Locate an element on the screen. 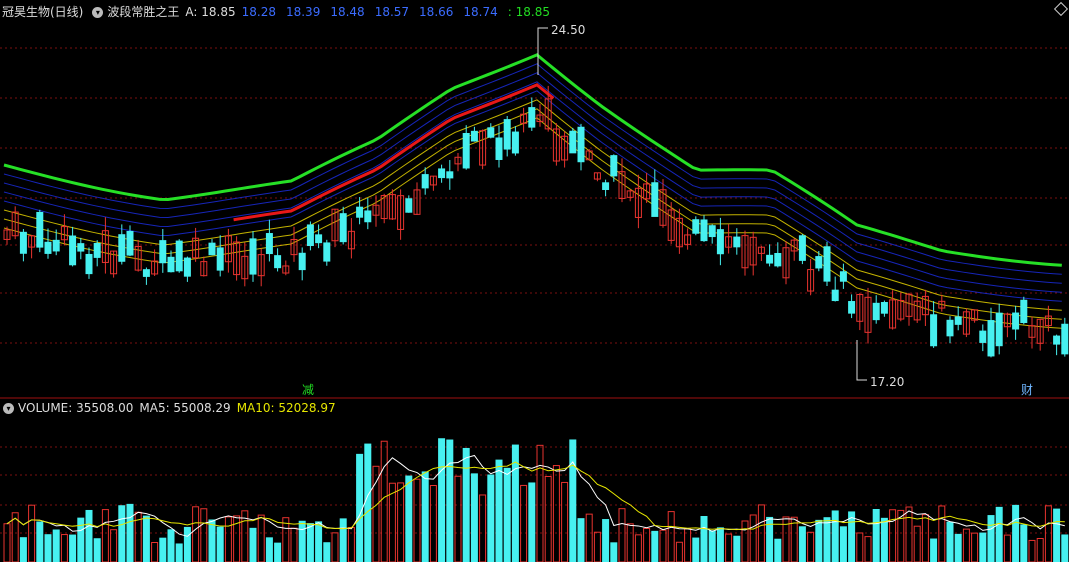 Image resolution: width=1069 pixels, height=562 pixels. high-leader-line is located at coordinates (542, 51).